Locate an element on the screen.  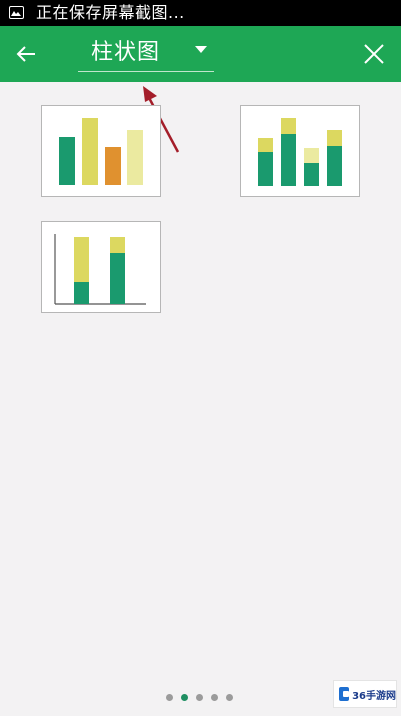
dropdown-caret-icon is located at coordinates (201, 49).